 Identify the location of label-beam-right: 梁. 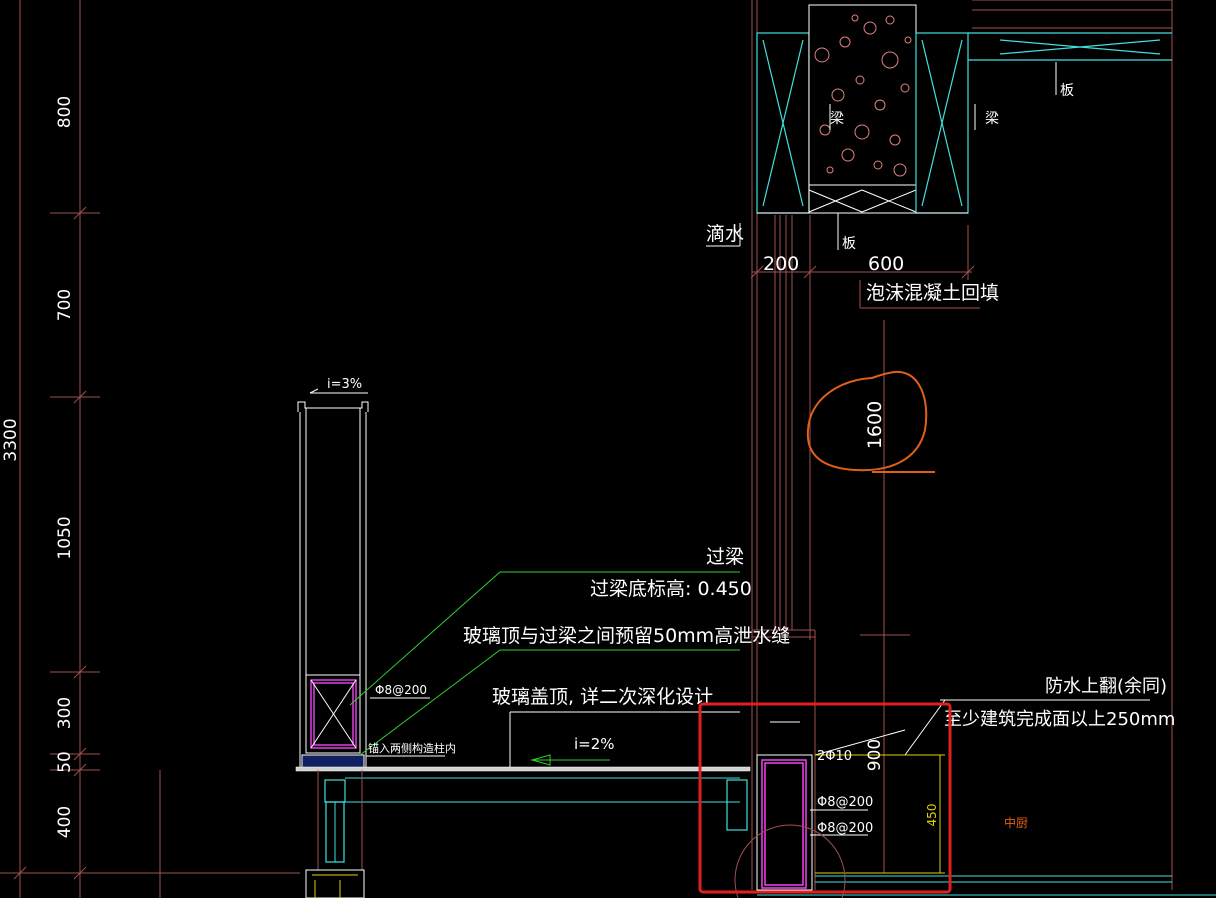
(992, 119).